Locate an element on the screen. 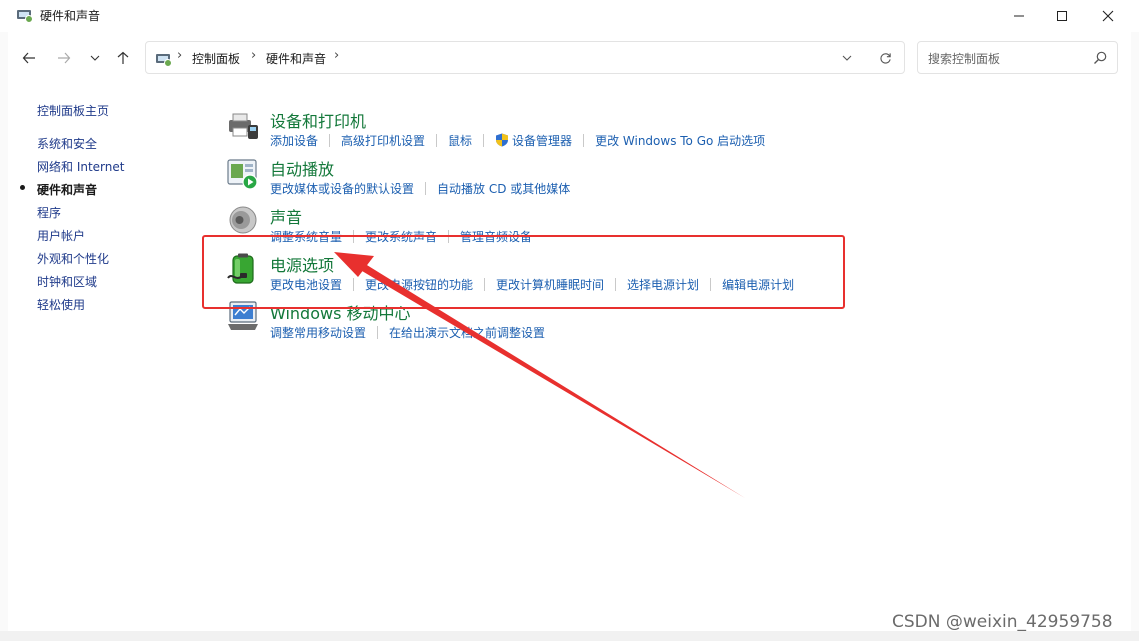 The image size is (1139, 641). window-title: 硬件和声音 is located at coordinates (70, 16).